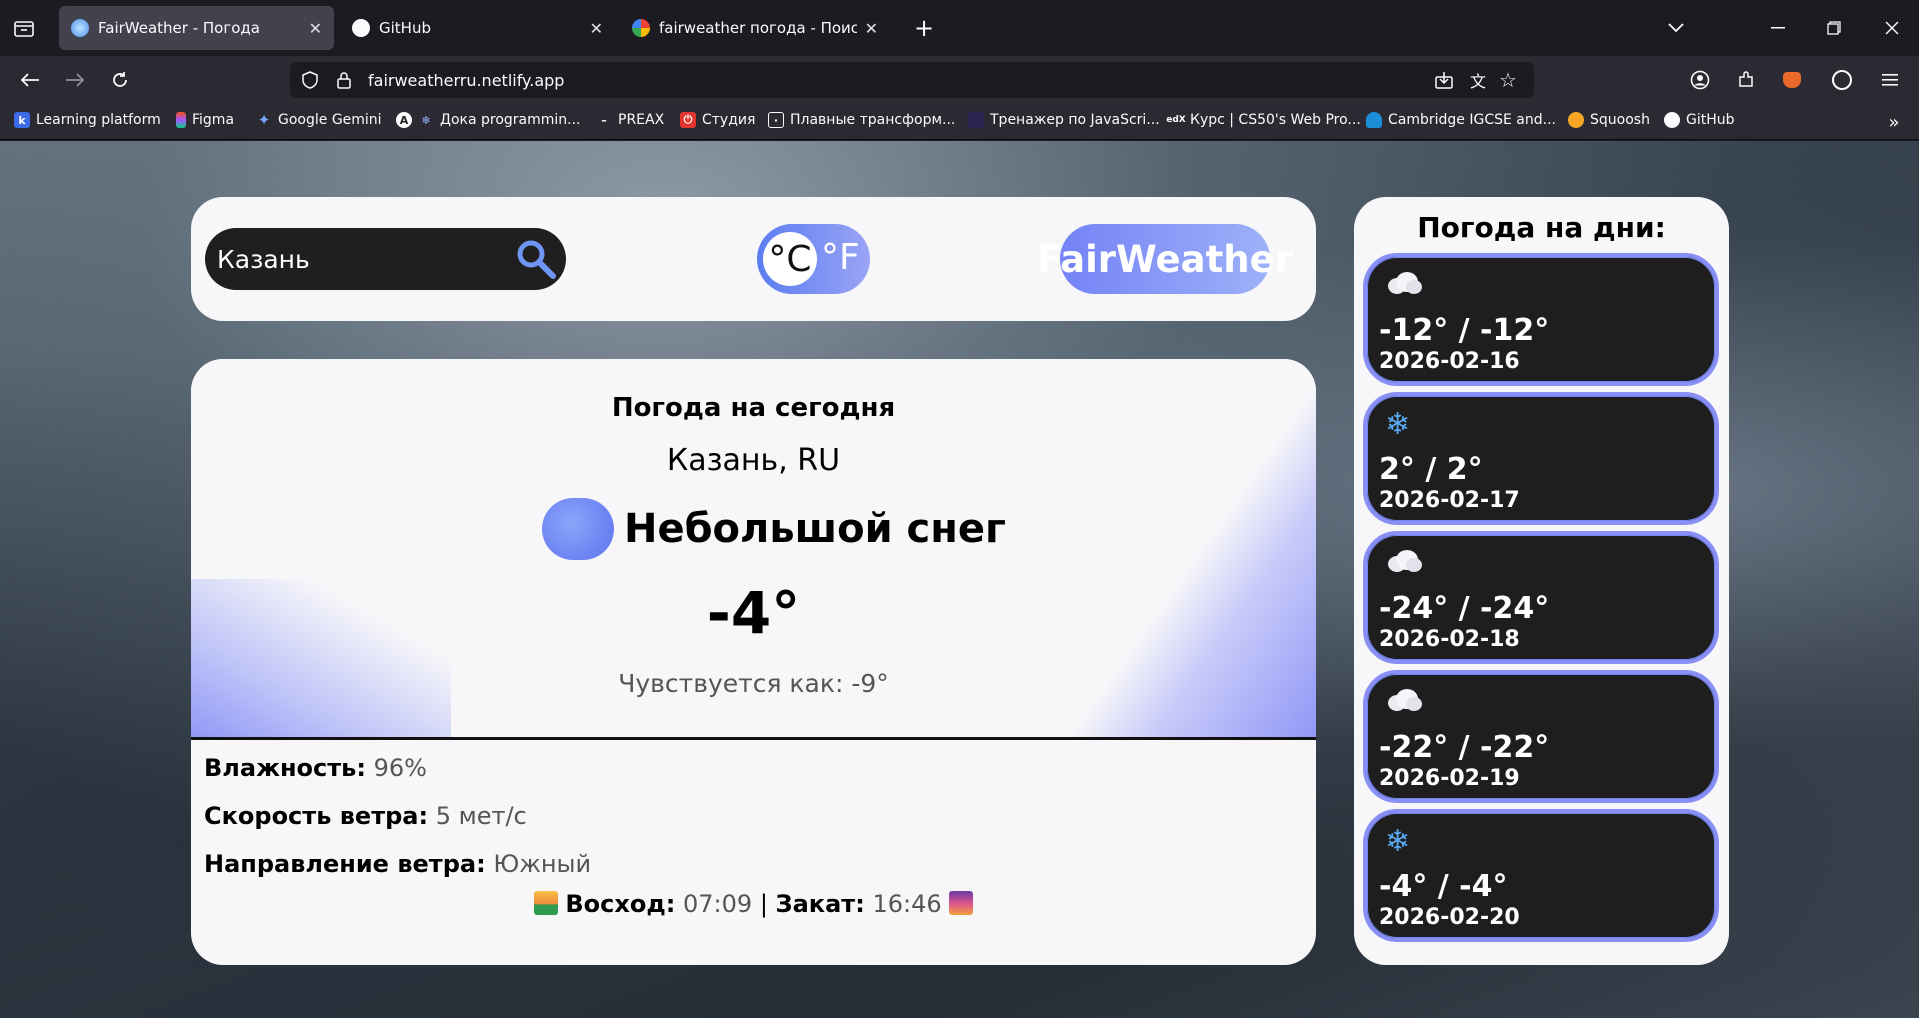 This screenshot has height=1018, width=1919. What do you see at coordinates (1443, 886) in the screenshot?
I see `forecast-temp: -4° / -4°` at bounding box center [1443, 886].